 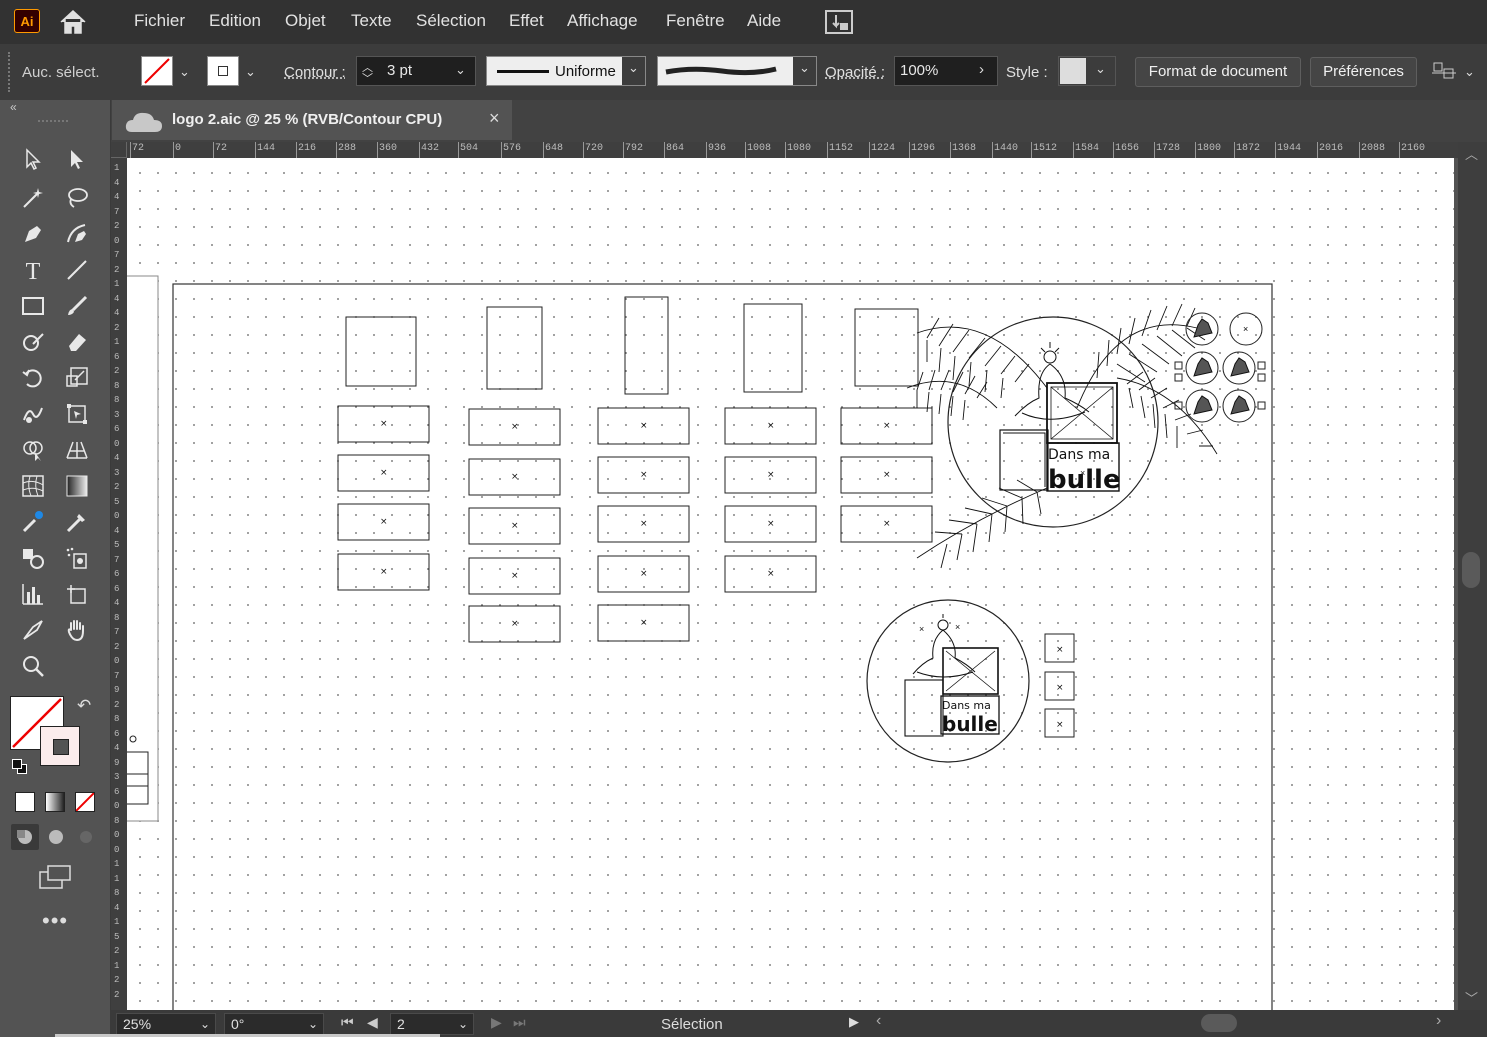 What do you see at coordinates (166, 1024) in the screenshot?
I see `zoom-field: 25% ⌄` at bounding box center [166, 1024].